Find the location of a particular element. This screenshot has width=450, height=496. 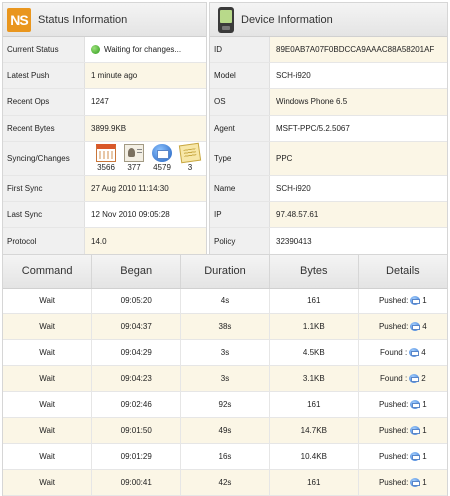

details-count: 2 is located at coordinates (423, 379).